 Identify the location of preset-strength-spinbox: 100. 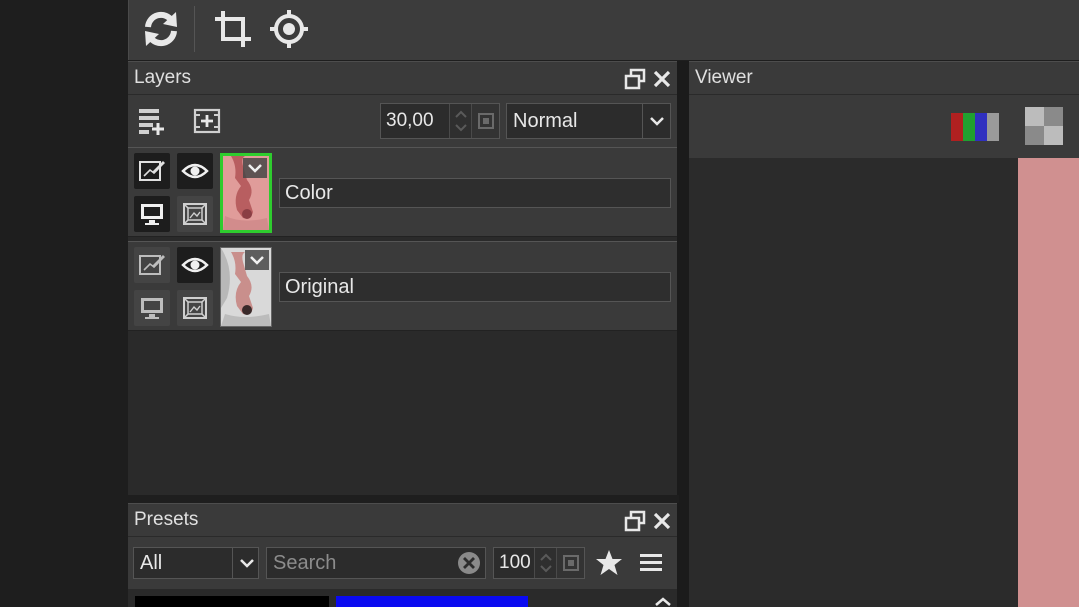
(539, 563).